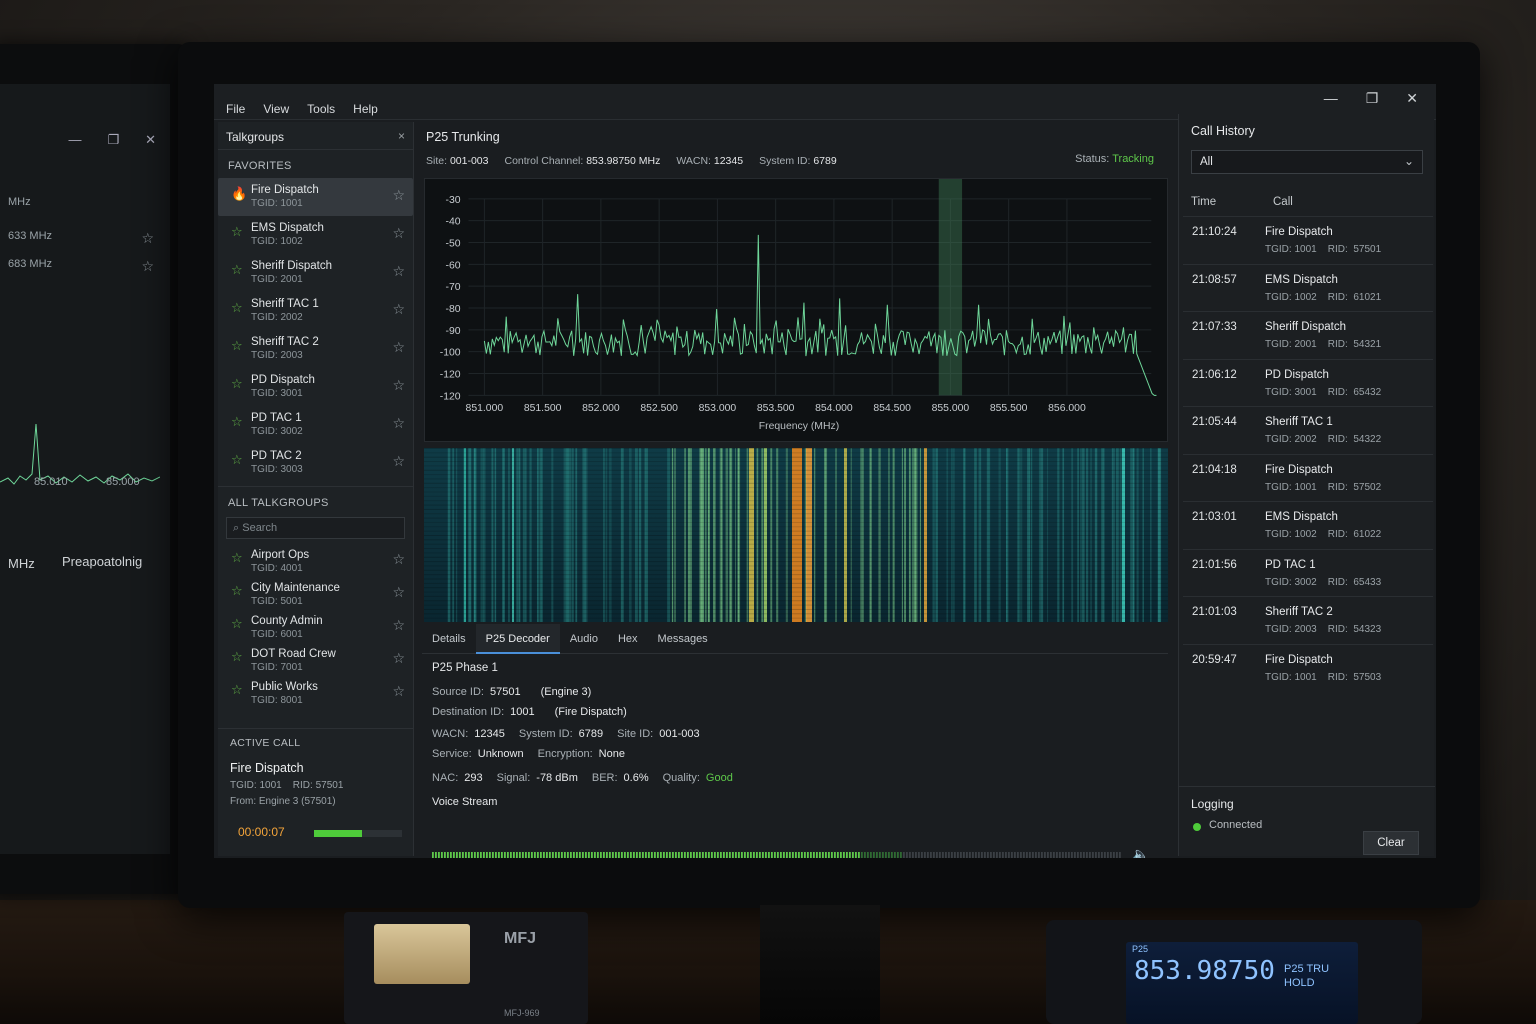 The height and width of the screenshot is (1024, 1536). What do you see at coordinates (315, 528) in the screenshot?
I see `search-input: ⌕ Search` at bounding box center [315, 528].